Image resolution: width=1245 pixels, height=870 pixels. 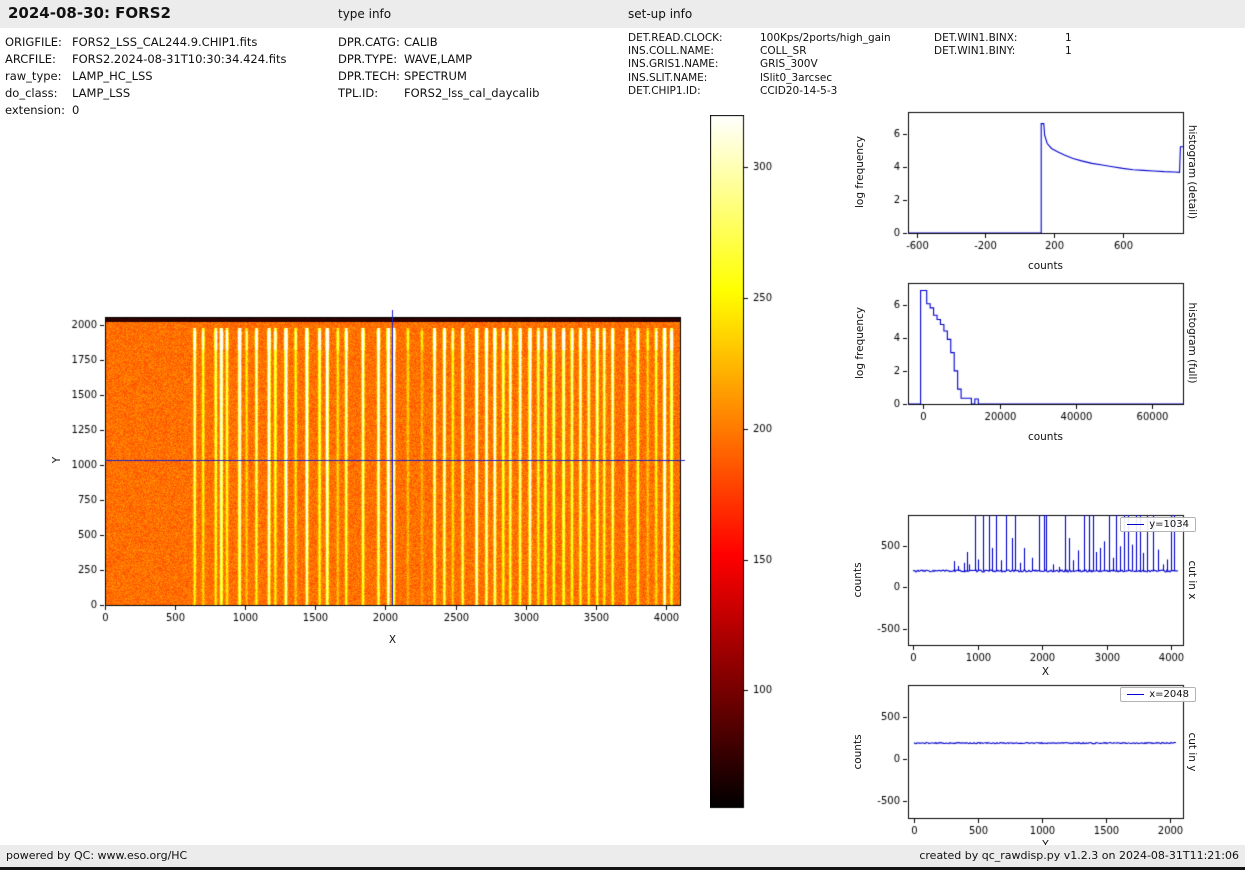 I want to click on setup-info-row: INS.COLL.NAME: COLL_SR, so click(x=759, y=51).